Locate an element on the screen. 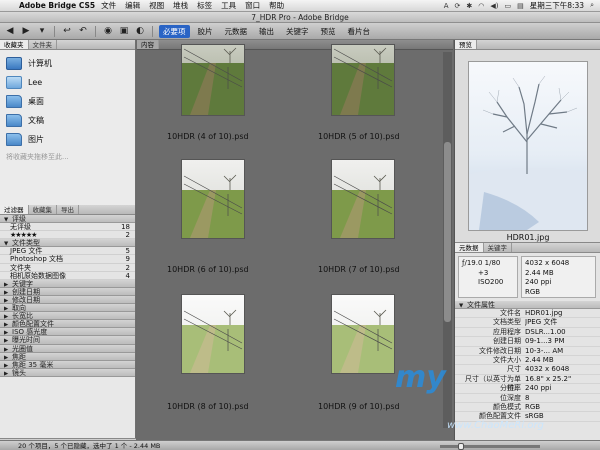 This screenshot has height=450, width=600. menu-view: 视图 is located at coordinates (156, 5).